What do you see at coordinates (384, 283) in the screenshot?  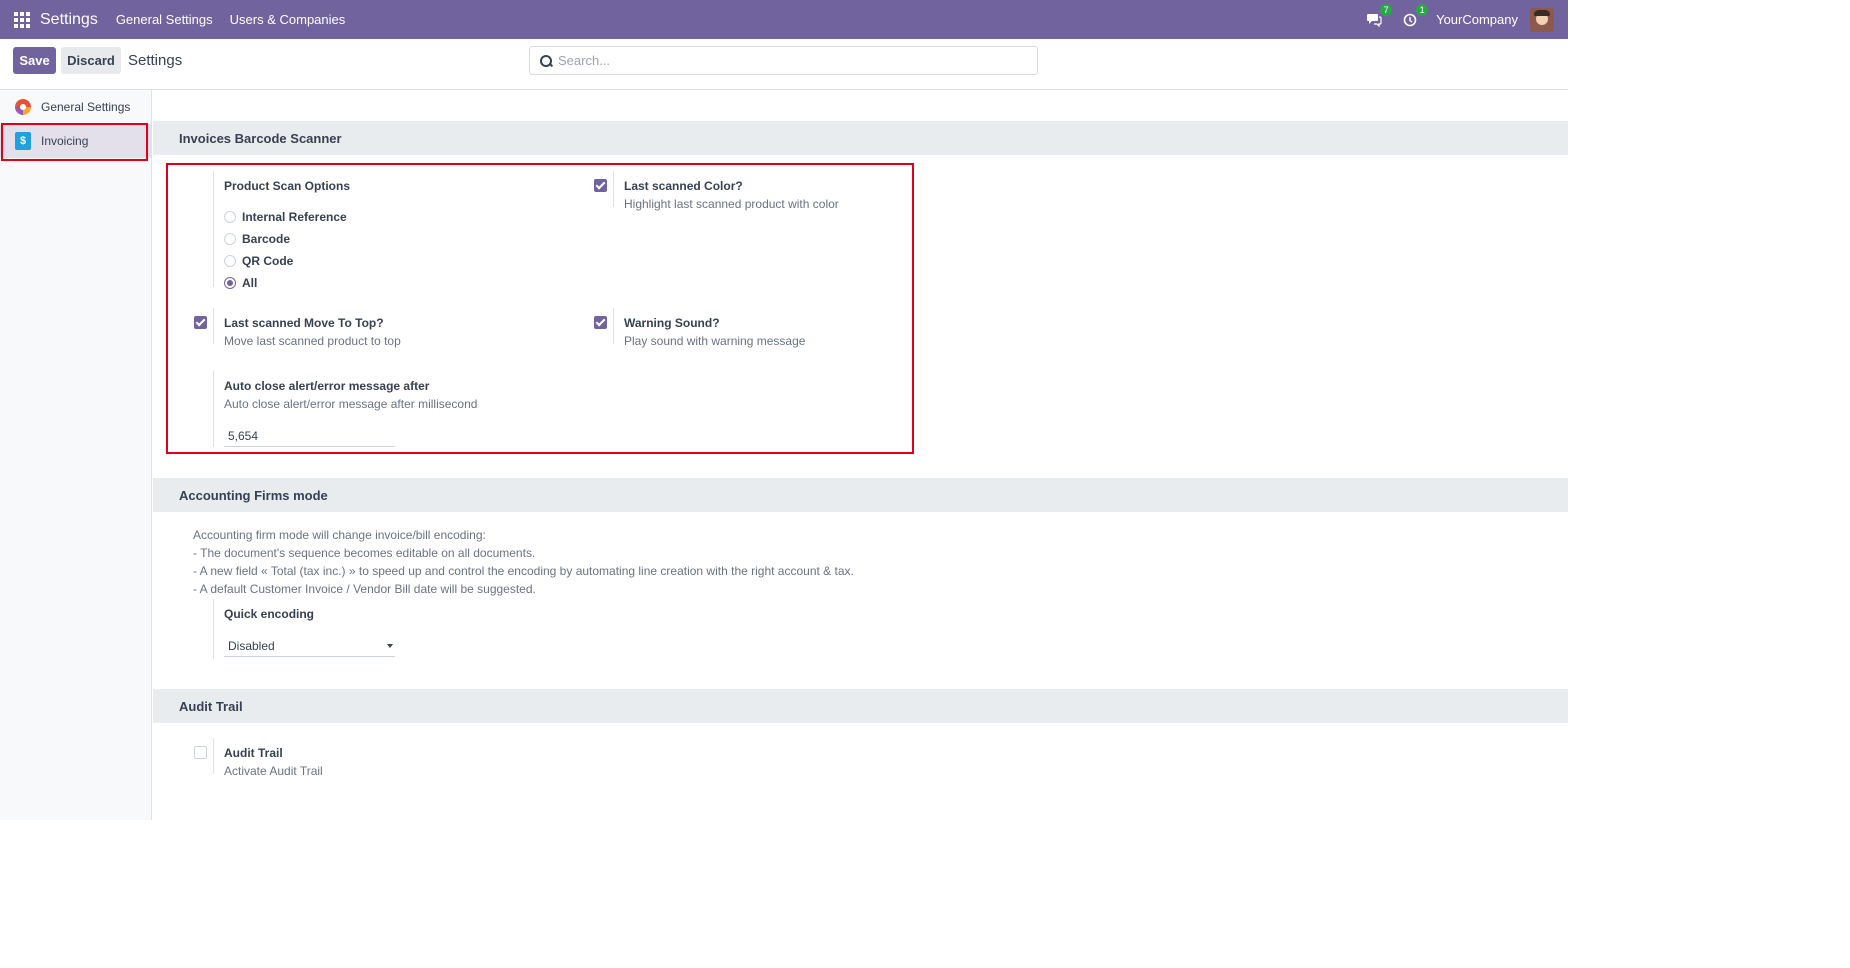 I see `radio-all: All` at bounding box center [384, 283].